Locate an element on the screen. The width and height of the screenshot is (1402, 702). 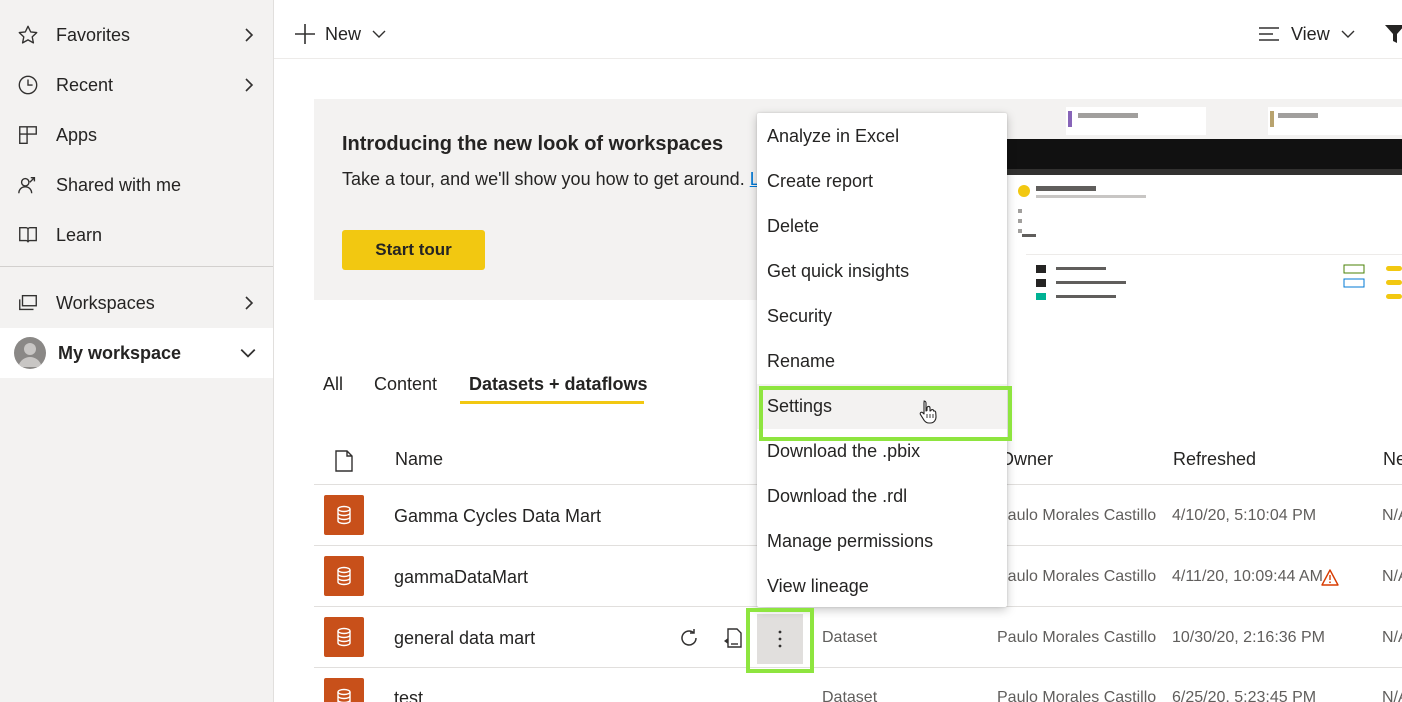
settings-highlight is located at coordinates (885, 413).